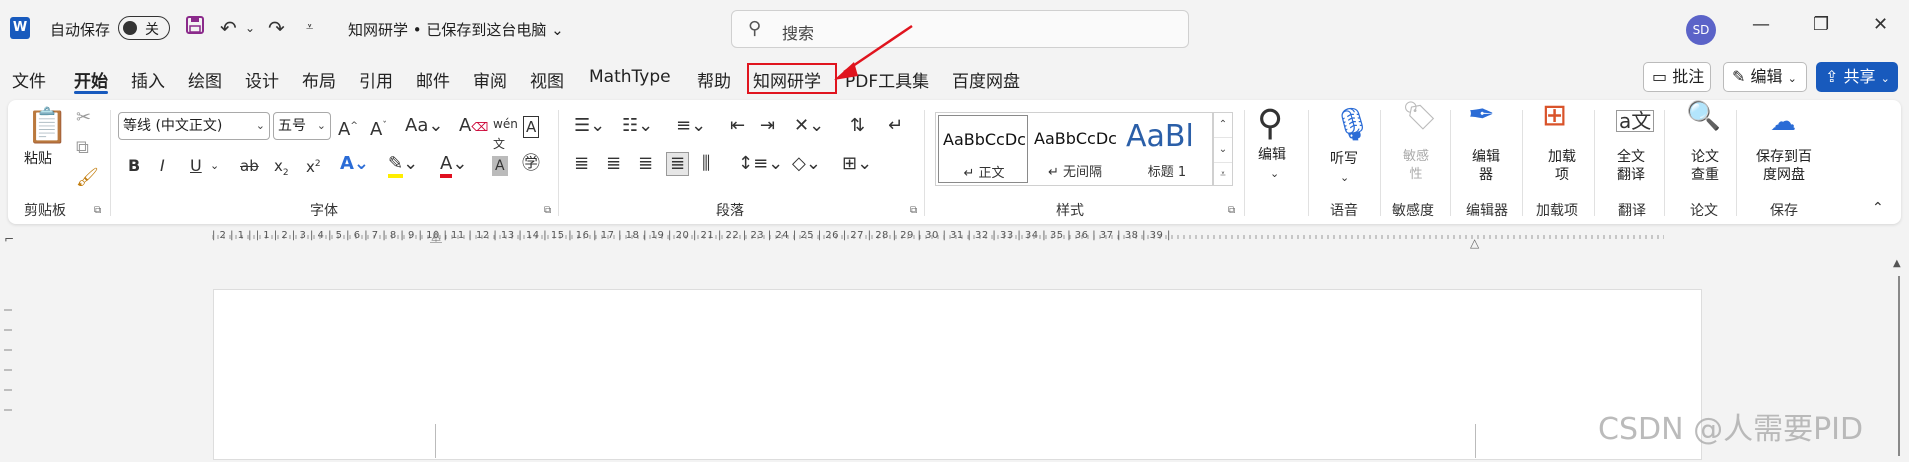  What do you see at coordinates (144, 28) in the screenshot?
I see `autosave-toggle: 关` at bounding box center [144, 28].